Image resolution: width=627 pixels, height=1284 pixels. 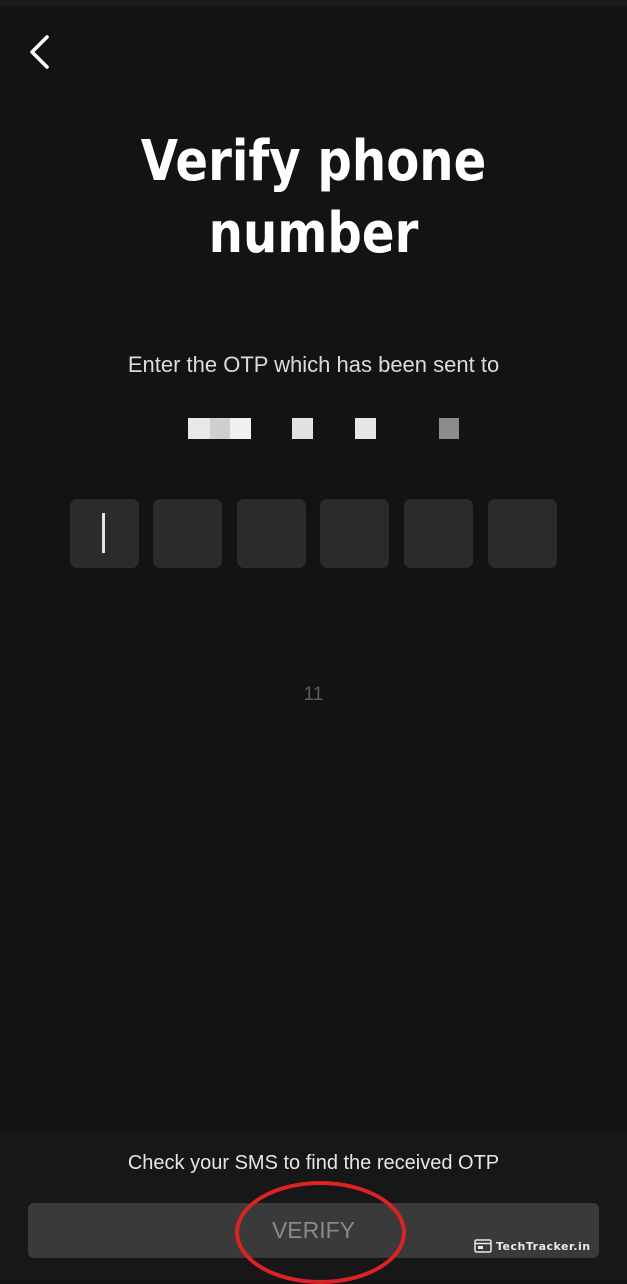 What do you see at coordinates (313, 3) in the screenshot?
I see `status-strip` at bounding box center [313, 3].